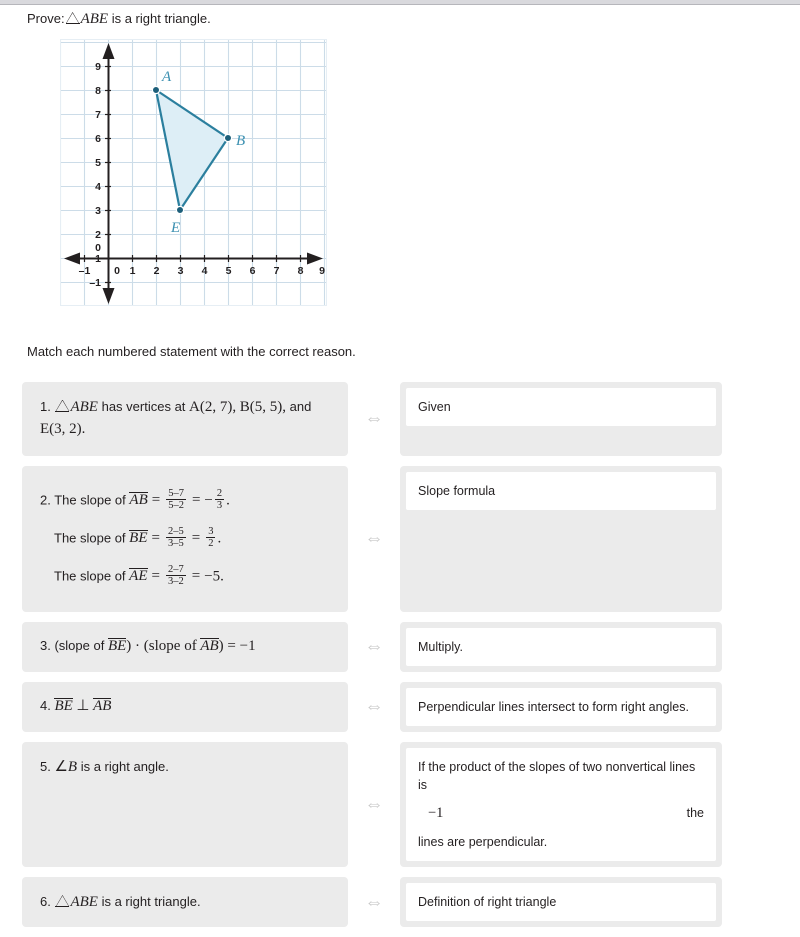  I want to click on statement-box-4: 4. BE ⊥ AB, so click(185, 706).